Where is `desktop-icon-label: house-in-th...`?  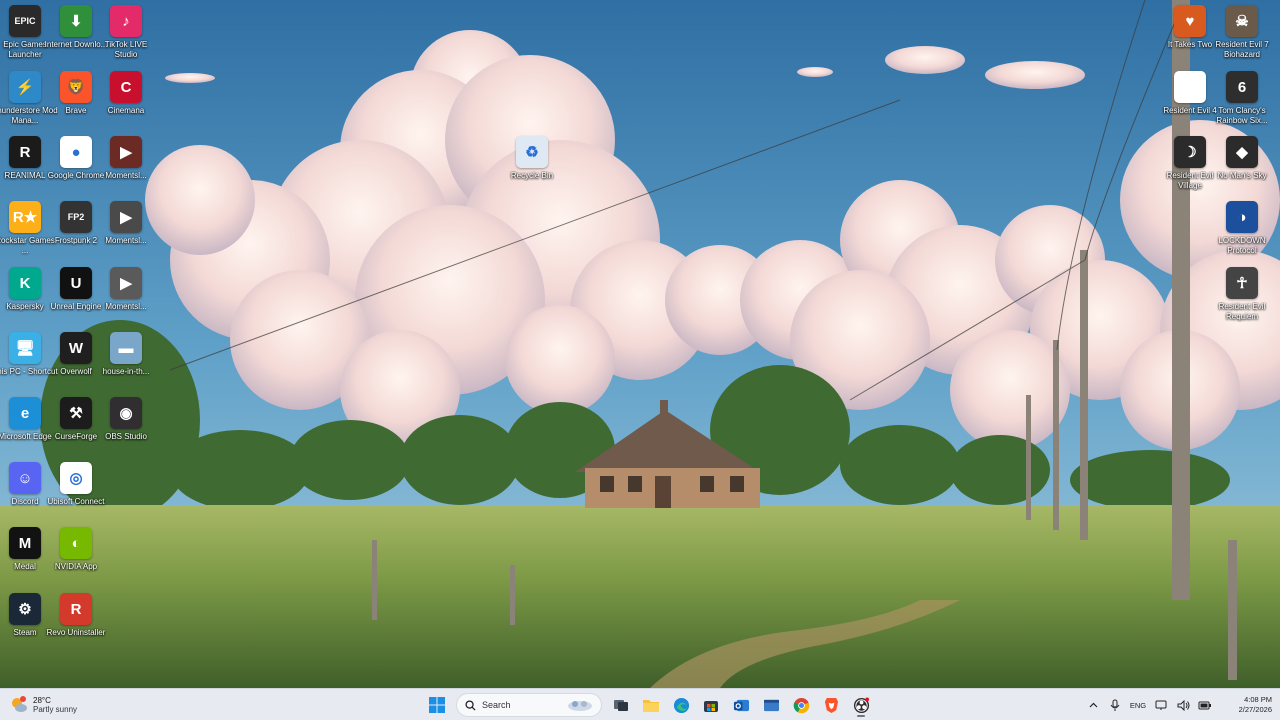 desktop-icon-label: house-in-th... is located at coordinates (126, 371).